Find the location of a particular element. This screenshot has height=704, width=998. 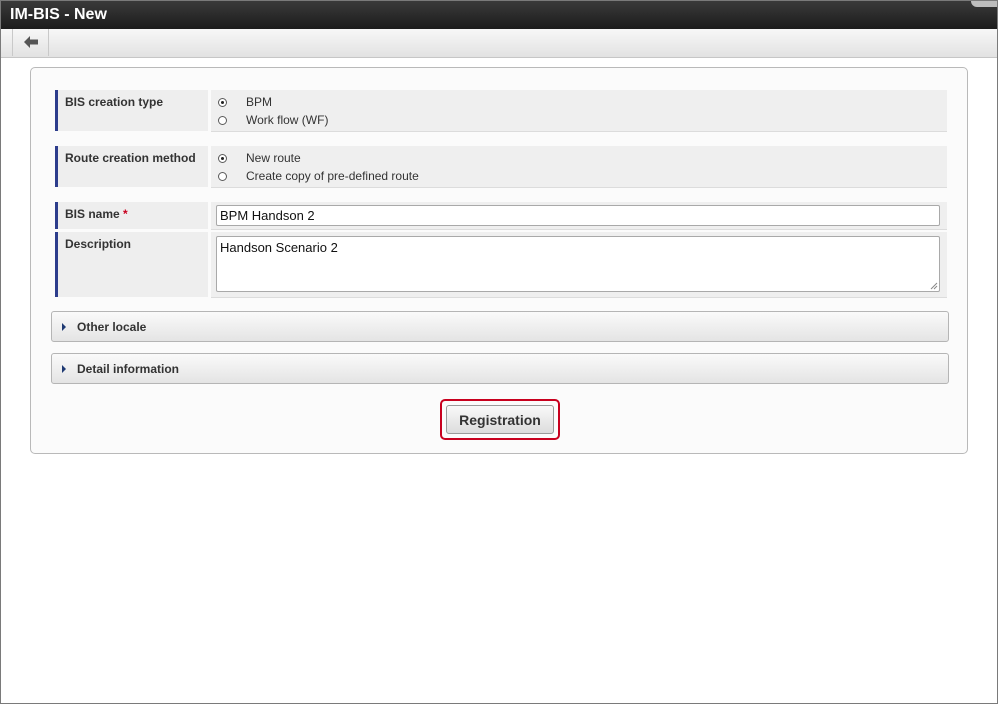

title-bar: IM-BIS - New is located at coordinates (499, 15).